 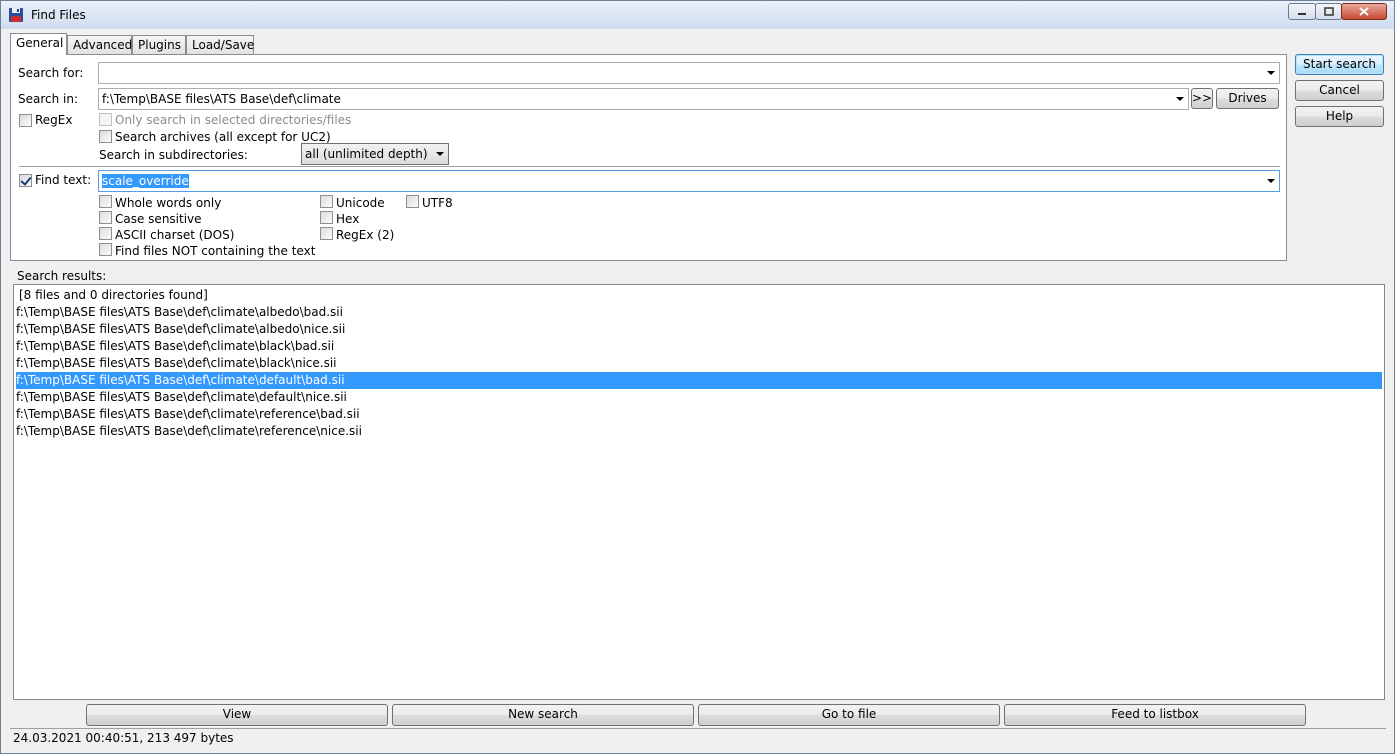 What do you see at coordinates (103, 45) in the screenshot?
I see `tab-label: Advanced` at bounding box center [103, 45].